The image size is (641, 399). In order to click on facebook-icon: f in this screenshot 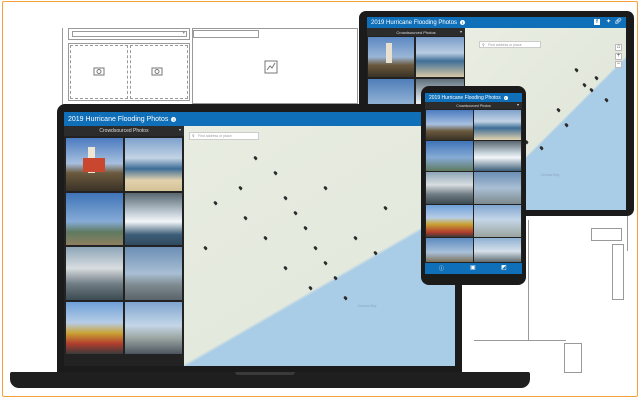, I will do `click(597, 22)`.